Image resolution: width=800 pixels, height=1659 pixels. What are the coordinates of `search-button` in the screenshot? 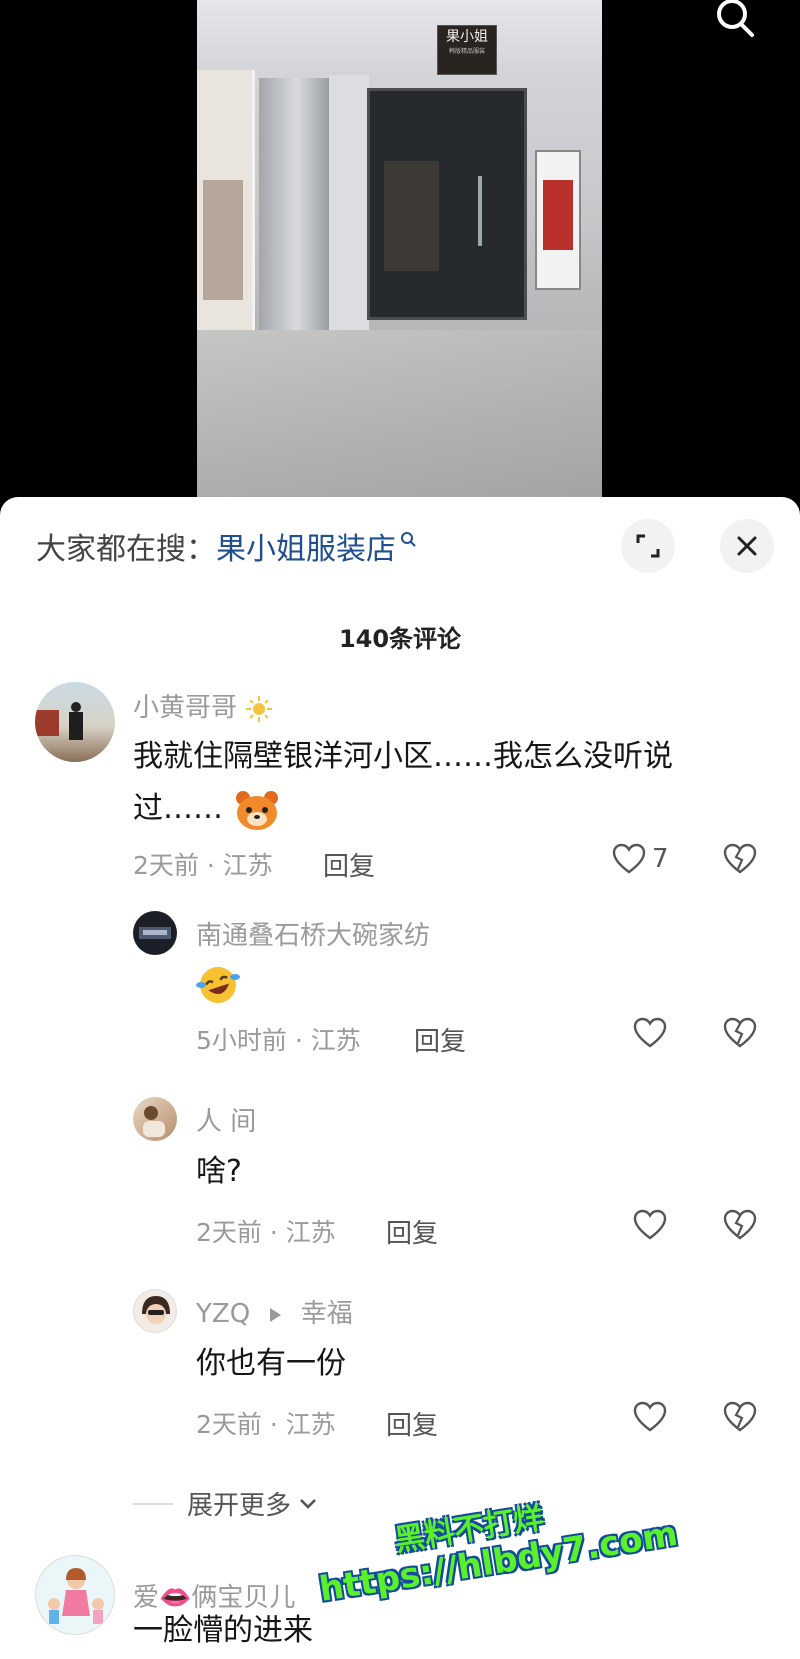 It's located at (736, 20).